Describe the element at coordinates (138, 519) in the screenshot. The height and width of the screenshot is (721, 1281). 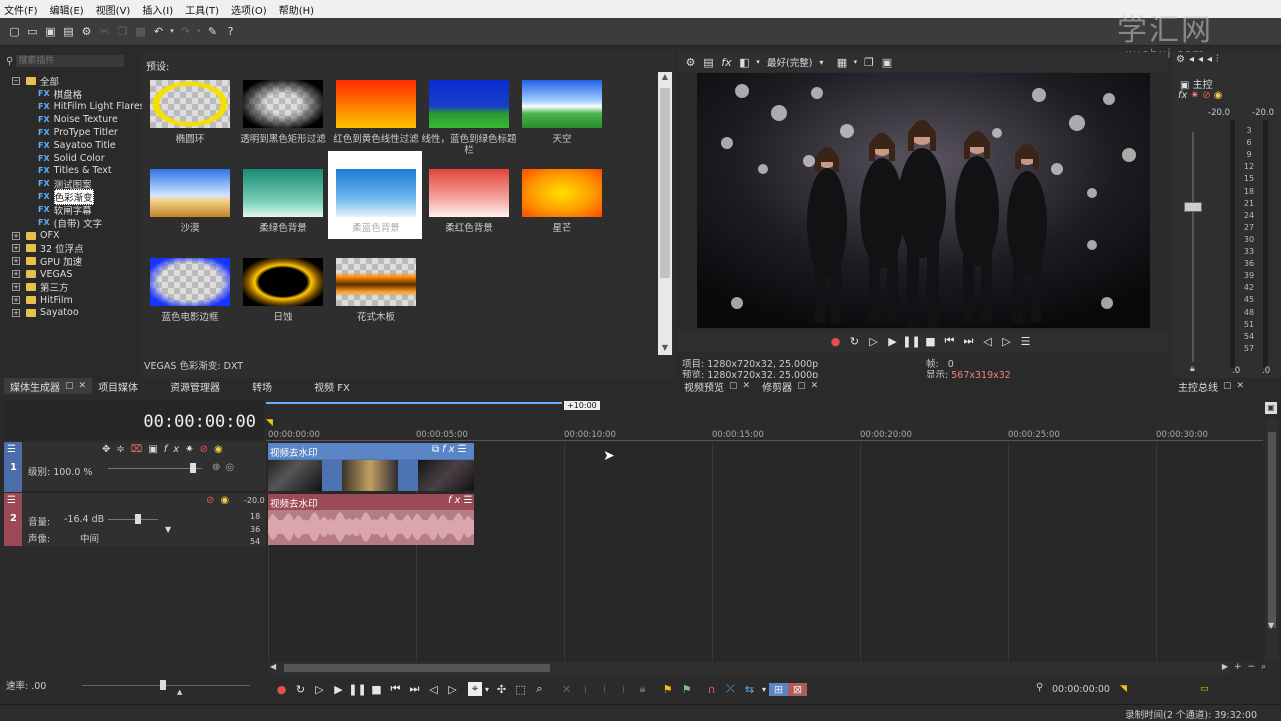
I see `volume-slider-handle` at that location.